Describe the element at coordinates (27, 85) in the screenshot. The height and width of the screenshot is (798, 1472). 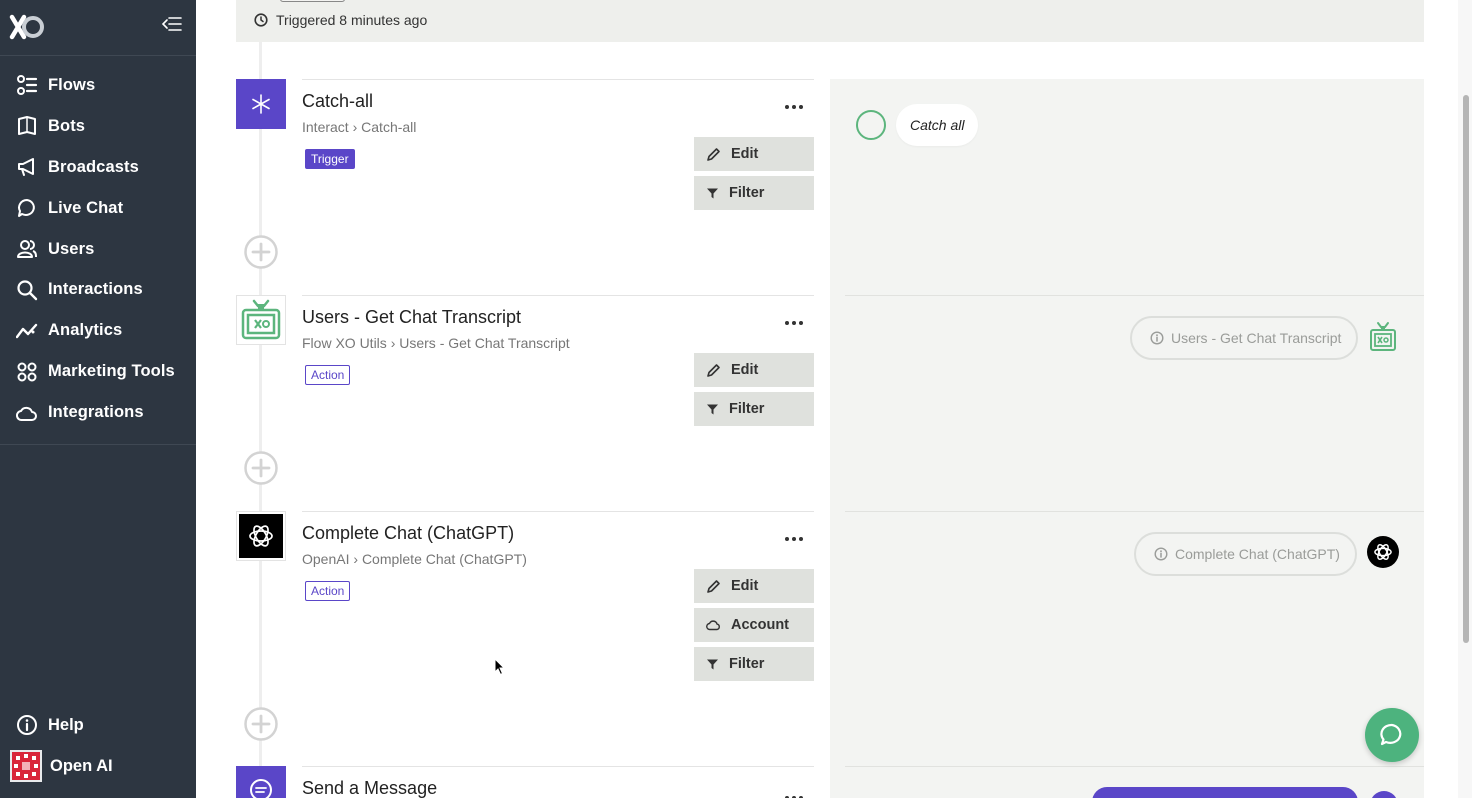
I see `flows-icon` at that location.